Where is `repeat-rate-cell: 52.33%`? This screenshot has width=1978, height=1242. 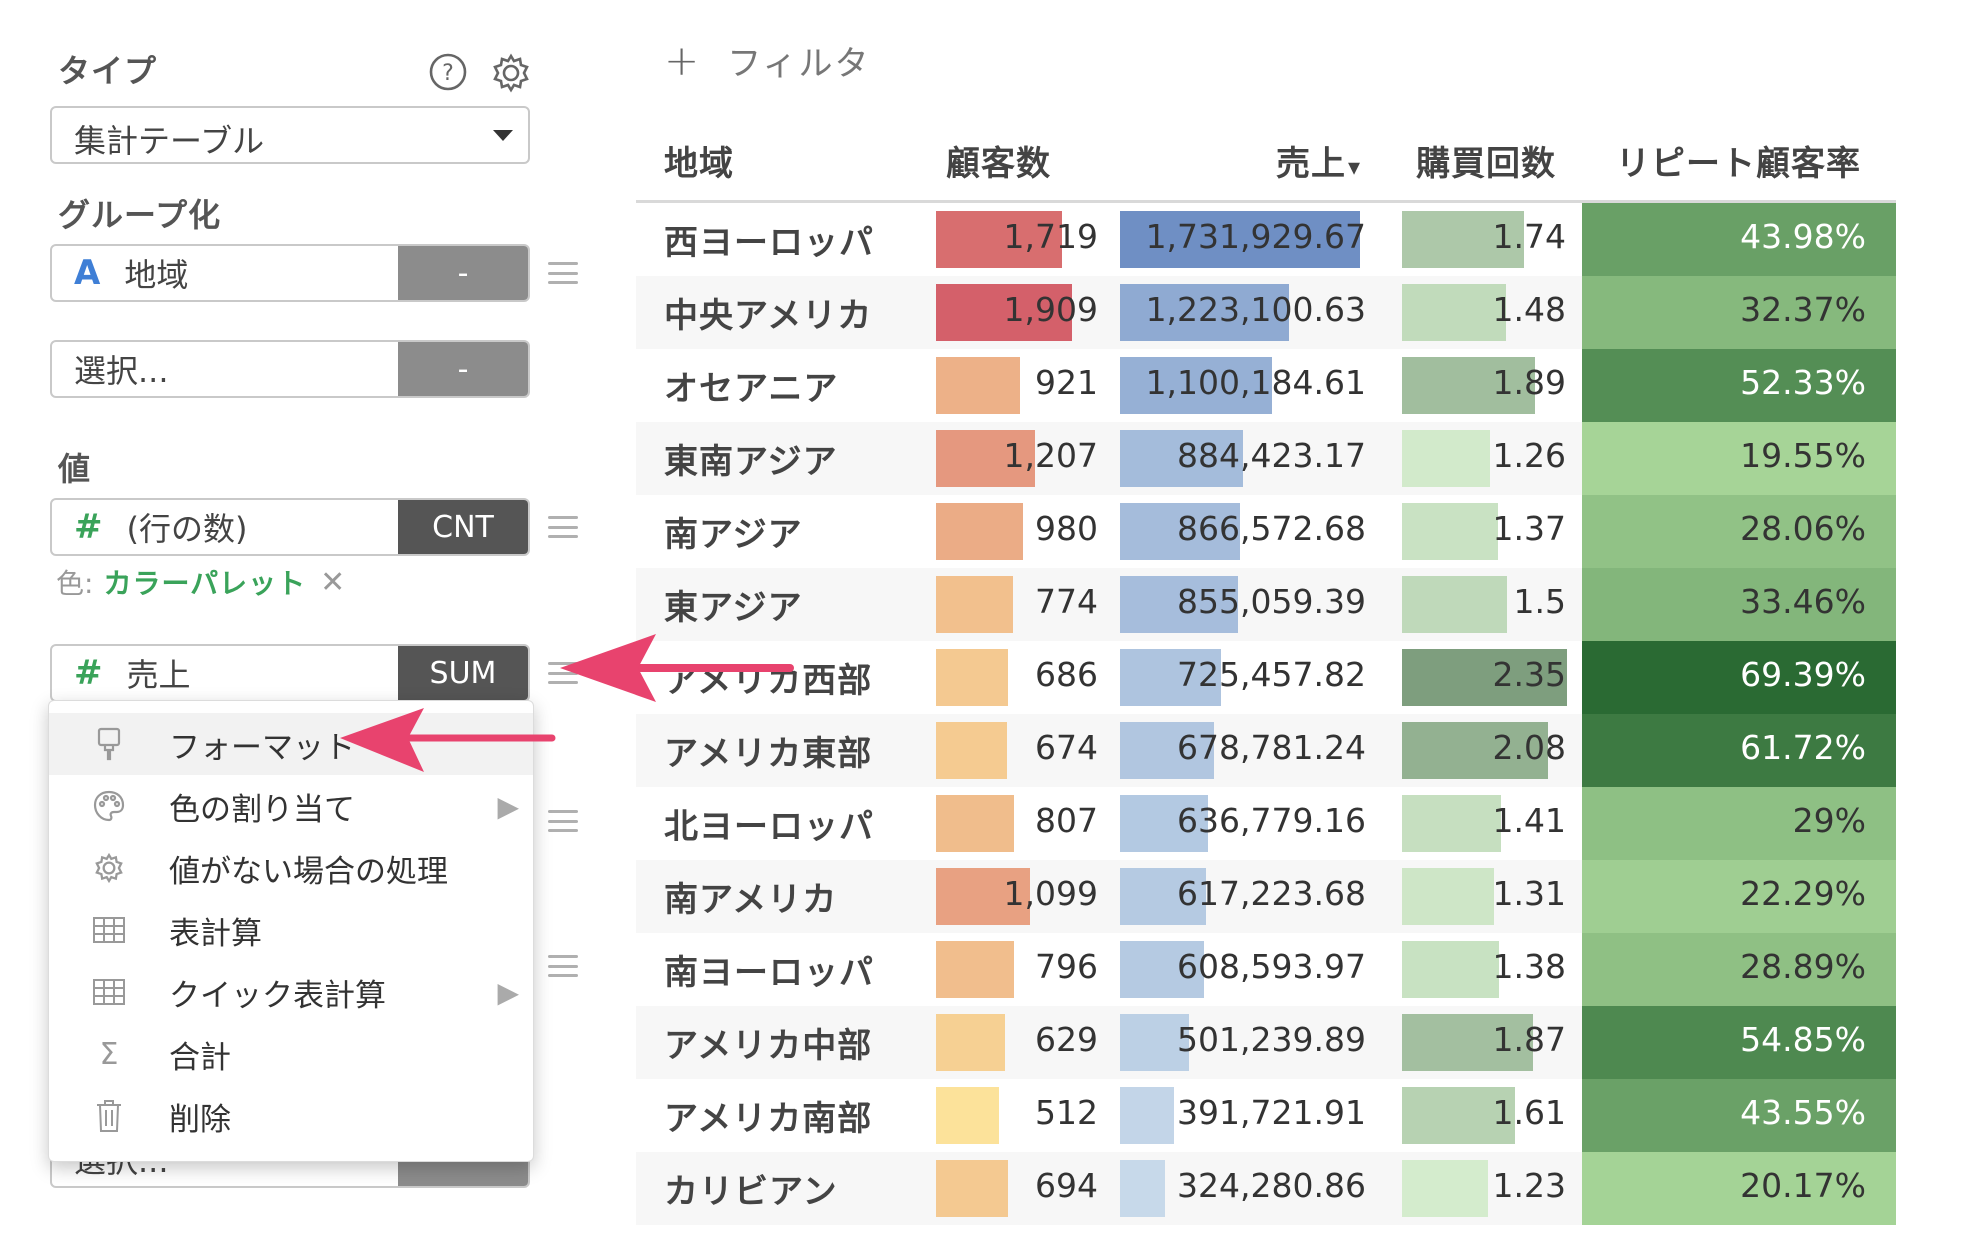 repeat-rate-cell: 52.33% is located at coordinates (1739, 385).